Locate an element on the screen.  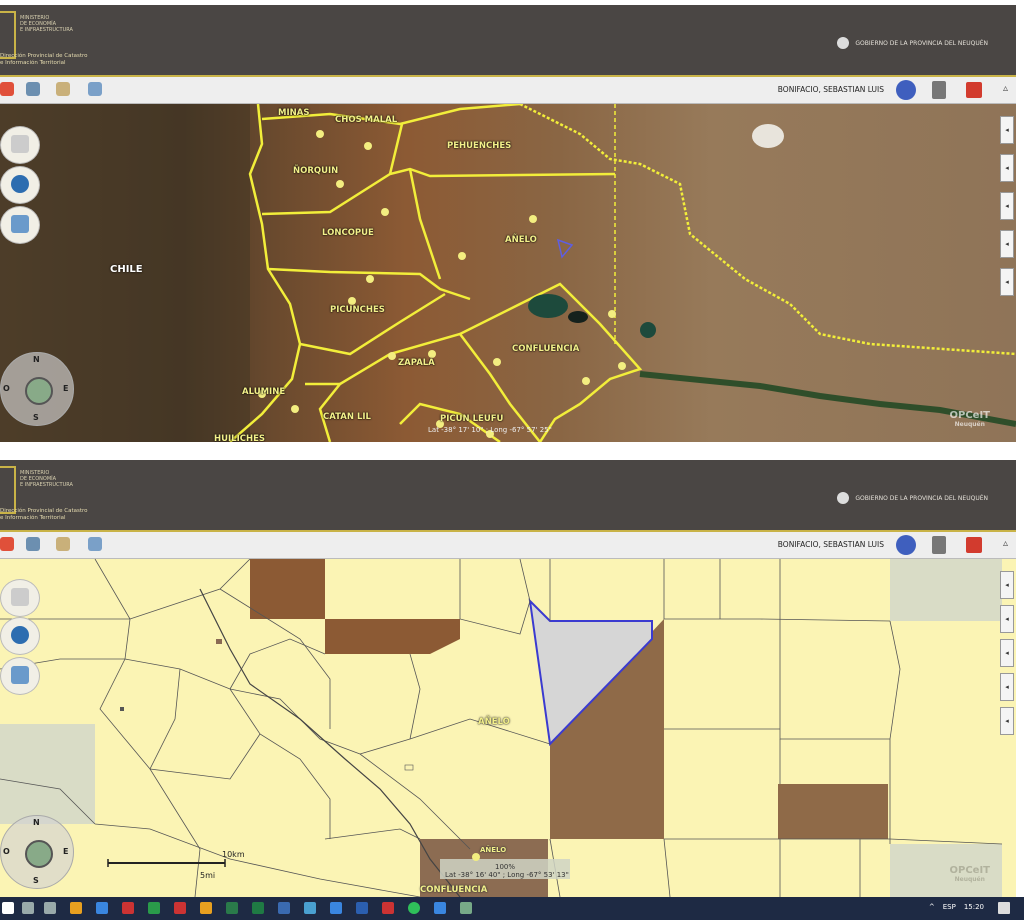
whatsapp-icon is located at coordinates (414, 908).